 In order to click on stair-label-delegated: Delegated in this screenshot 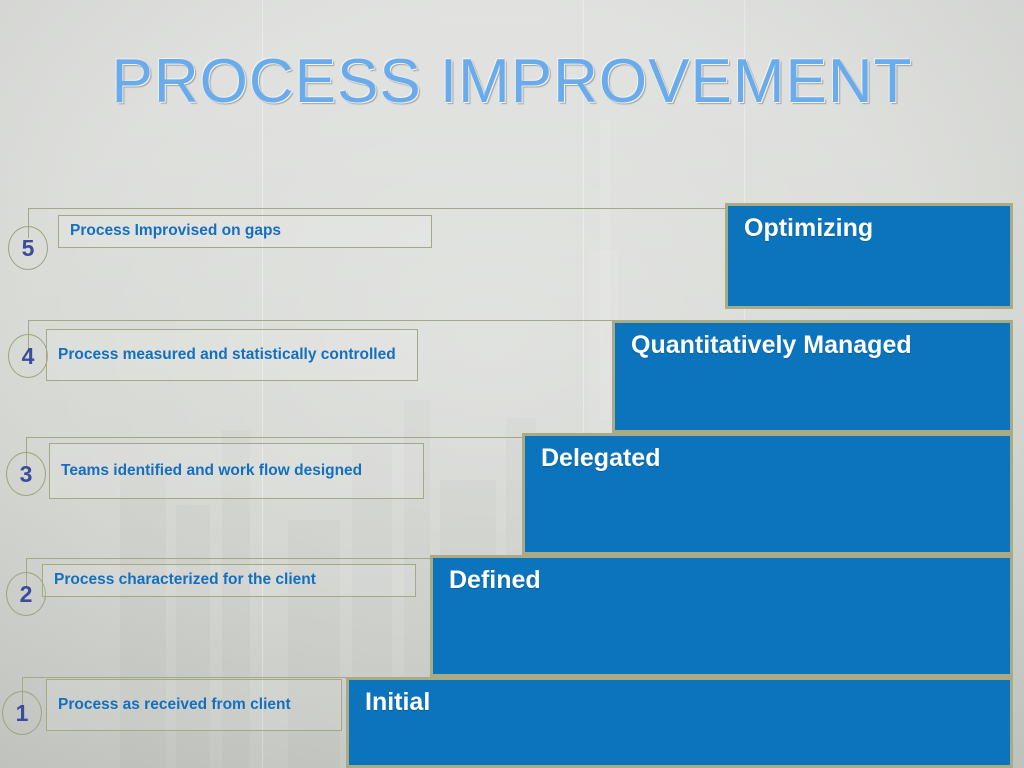, I will do `click(601, 458)`.